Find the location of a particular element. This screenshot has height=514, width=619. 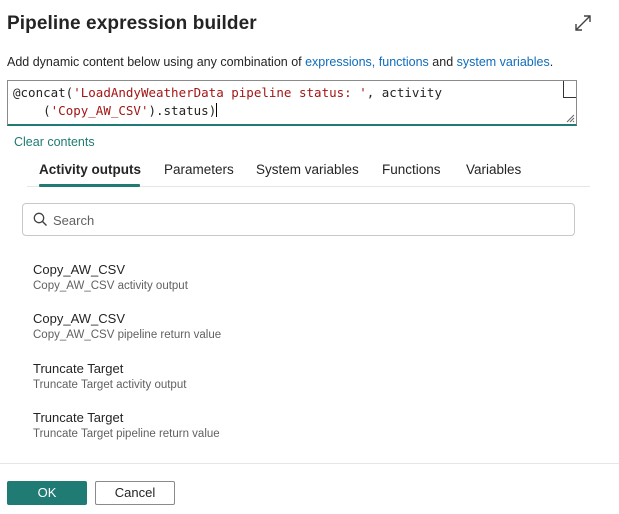

list-item-subtitle: Truncate Target activity output is located at coordinates (110, 384).